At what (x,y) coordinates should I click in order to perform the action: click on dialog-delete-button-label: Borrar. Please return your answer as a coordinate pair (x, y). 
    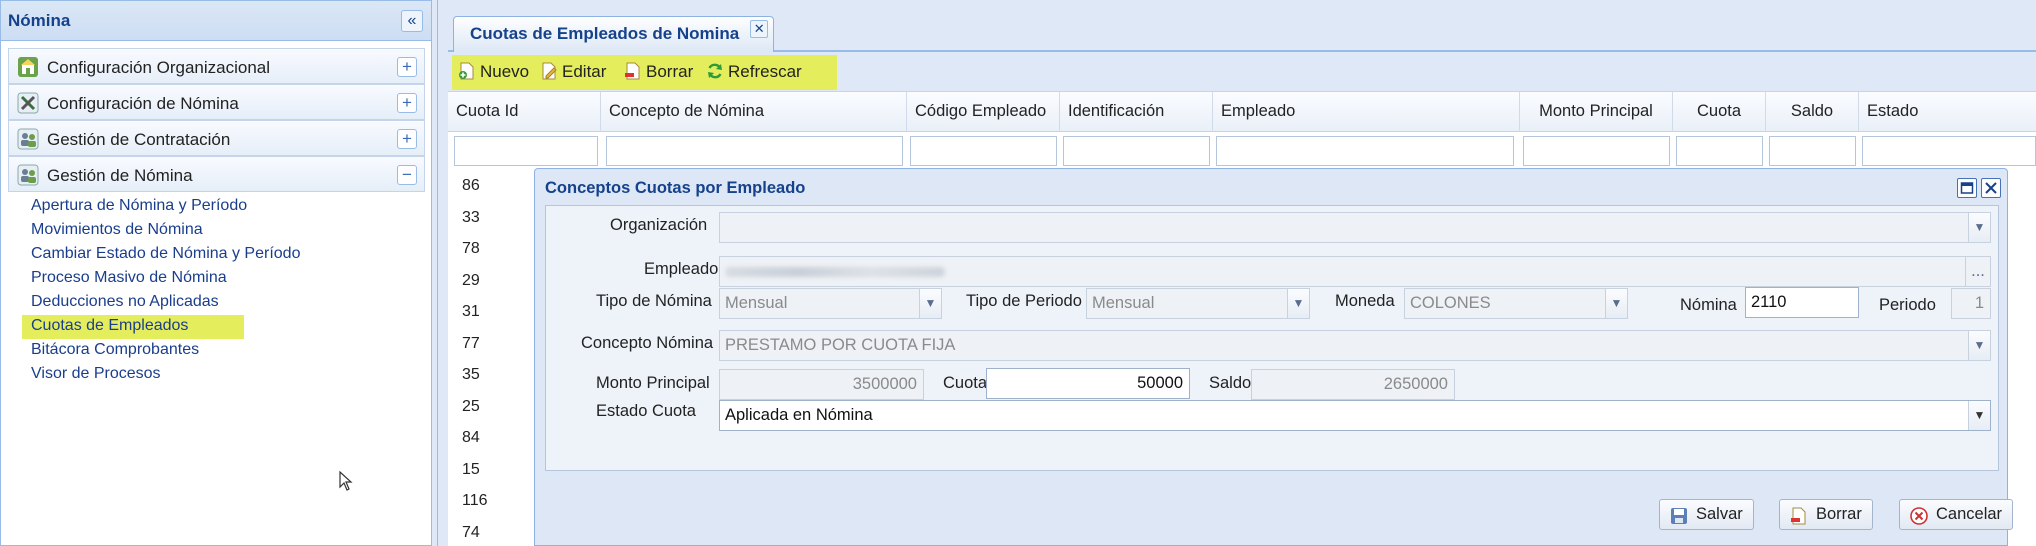
    Looking at the image, I should click on (1839, 514).